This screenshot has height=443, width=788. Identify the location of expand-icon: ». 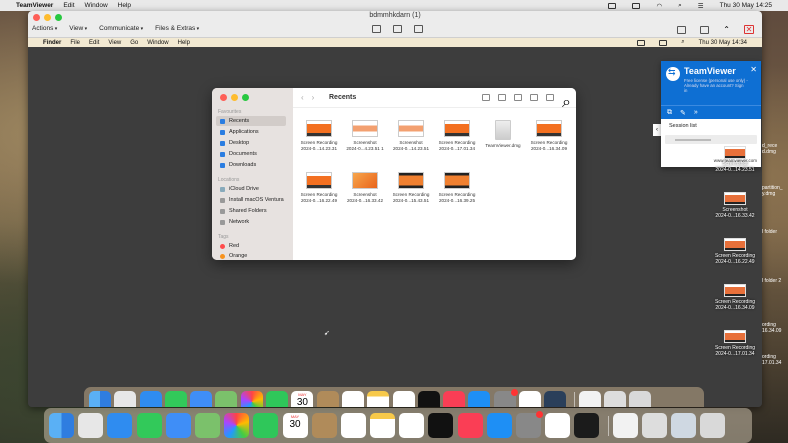
(696, 112).